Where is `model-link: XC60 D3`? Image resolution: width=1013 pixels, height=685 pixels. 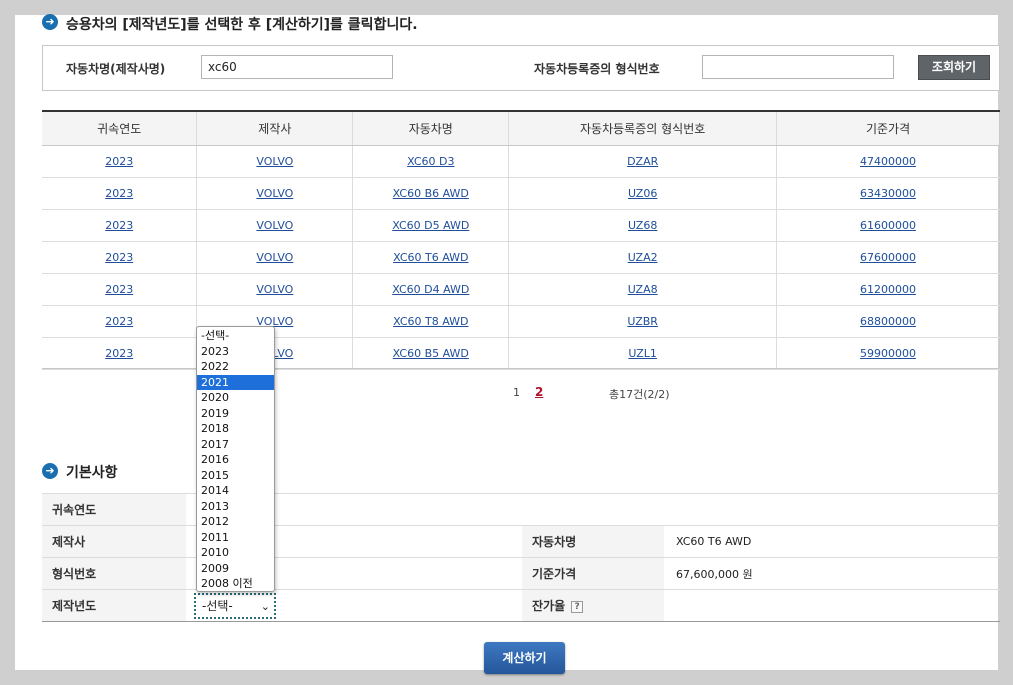 model-link: XC60 D3 is located at coordinates (430, 161).